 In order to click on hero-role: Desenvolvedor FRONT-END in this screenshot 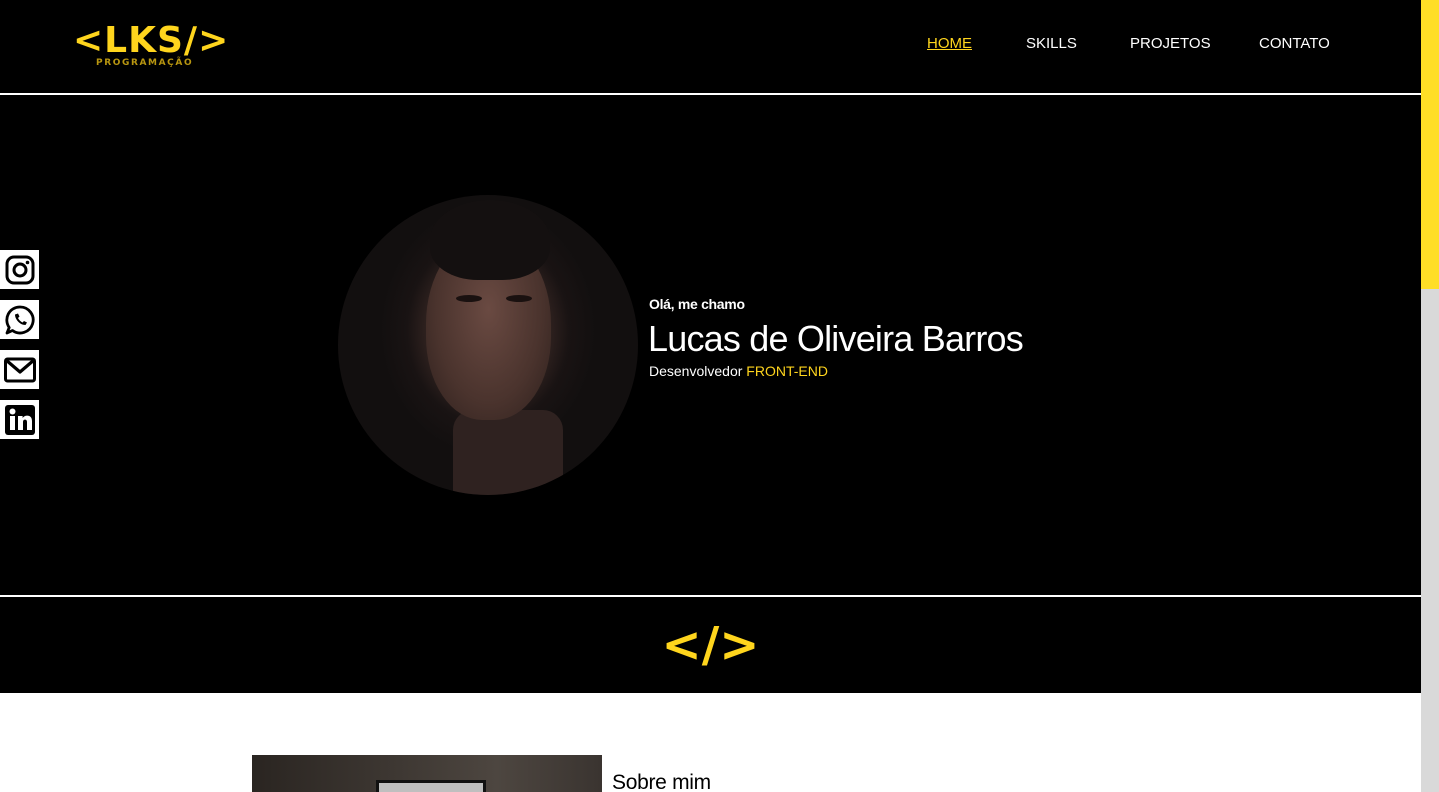, I will do `click(738, 371)`.